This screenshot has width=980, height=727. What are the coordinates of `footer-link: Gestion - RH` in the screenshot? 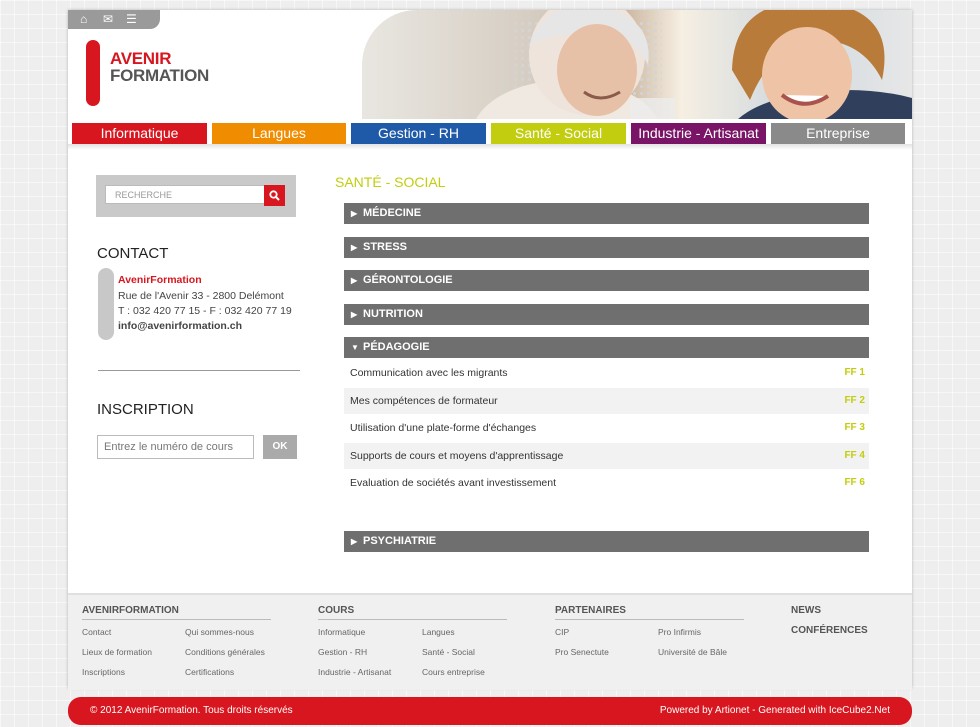 It's located at (342, 652).